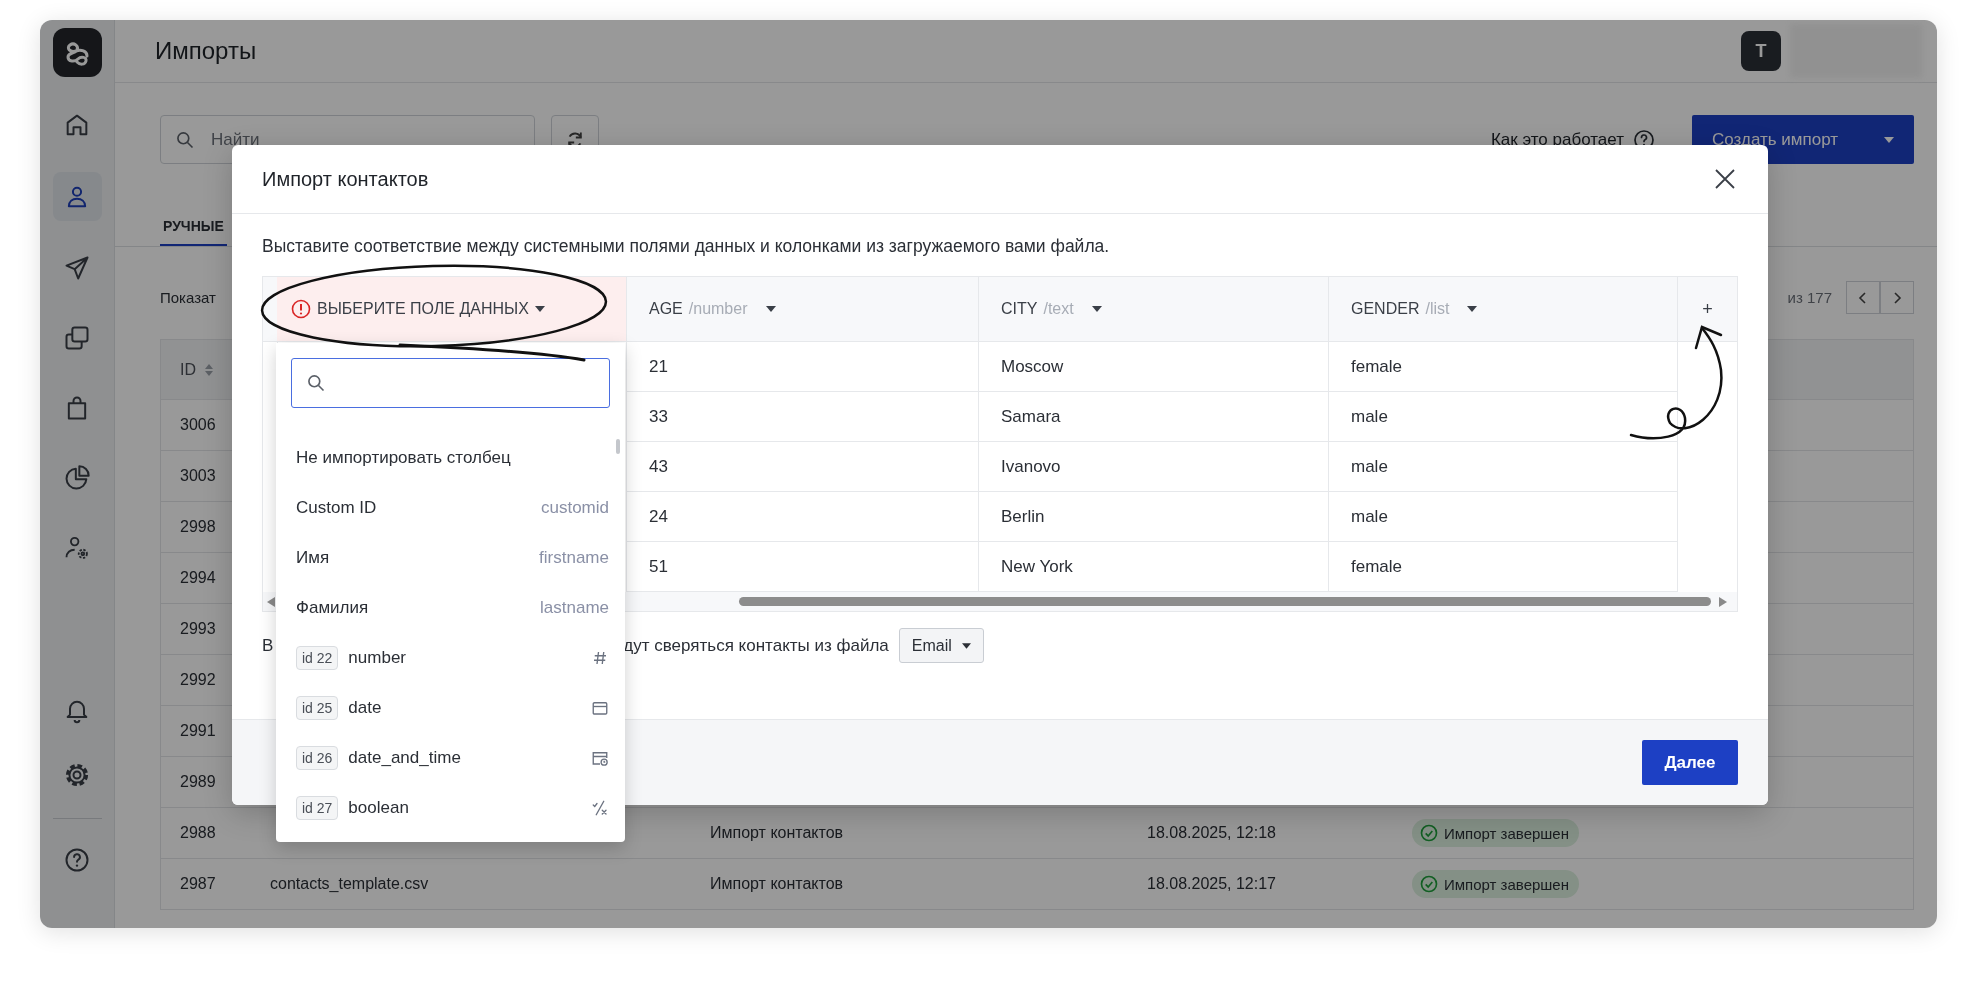 The height and width of the screenshot is (989, 1977). What do you see at coordinates (1153, 309) in the screenshot?
I see `column-mapping-header: CITY /text` at bounding box center [1153, 309].